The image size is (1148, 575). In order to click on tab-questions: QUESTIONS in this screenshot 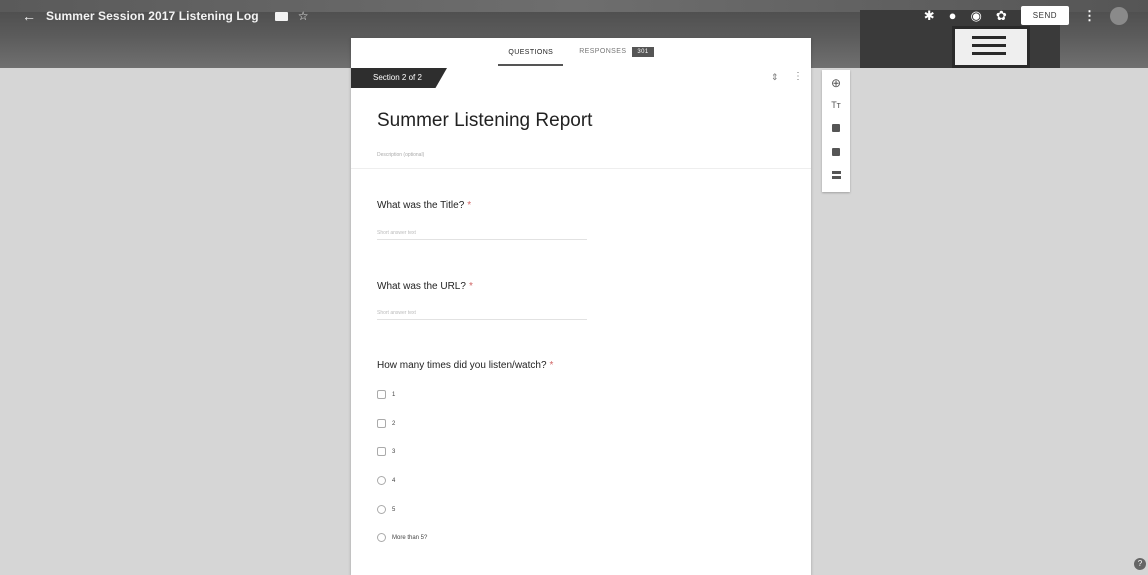, I will do `click(531, 54)`.